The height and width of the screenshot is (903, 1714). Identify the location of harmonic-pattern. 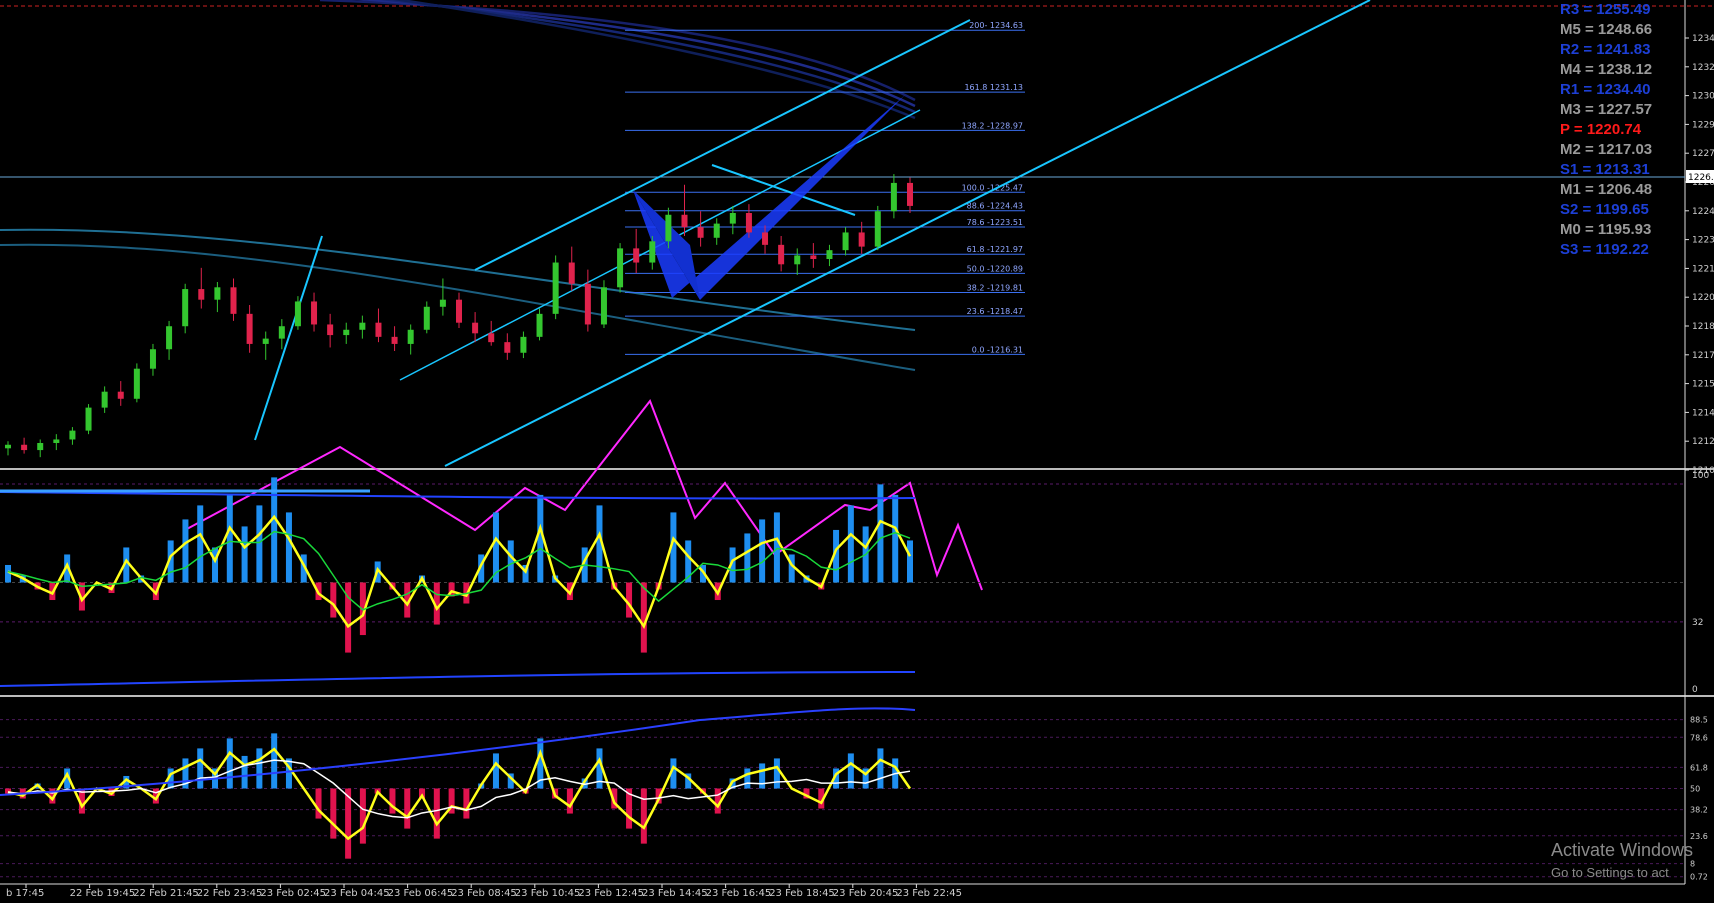
(769, 197).